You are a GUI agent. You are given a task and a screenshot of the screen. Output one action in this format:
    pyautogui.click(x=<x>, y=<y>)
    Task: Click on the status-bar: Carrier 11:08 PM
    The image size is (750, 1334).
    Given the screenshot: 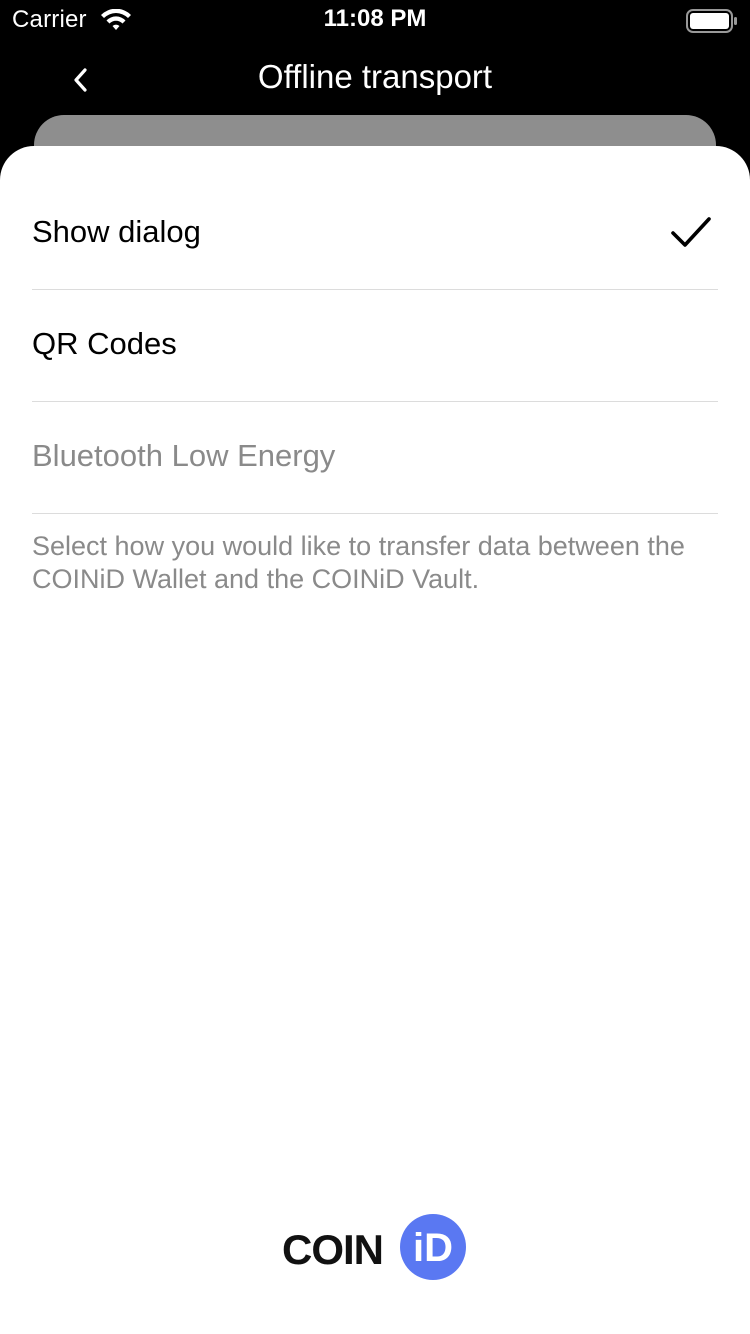 What is the action you would take?
    pyautogui.click(x=375, y=20)
    